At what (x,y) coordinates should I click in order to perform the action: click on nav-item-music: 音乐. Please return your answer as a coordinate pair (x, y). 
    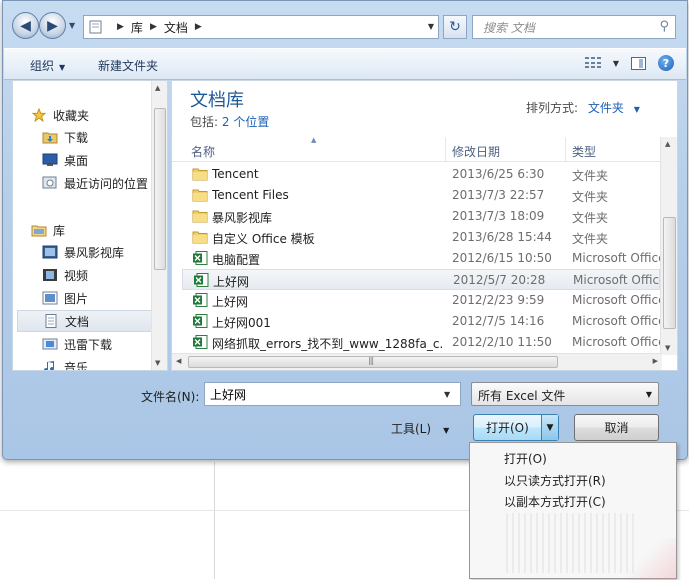
    Looking at the image, I should click on (104, 363).